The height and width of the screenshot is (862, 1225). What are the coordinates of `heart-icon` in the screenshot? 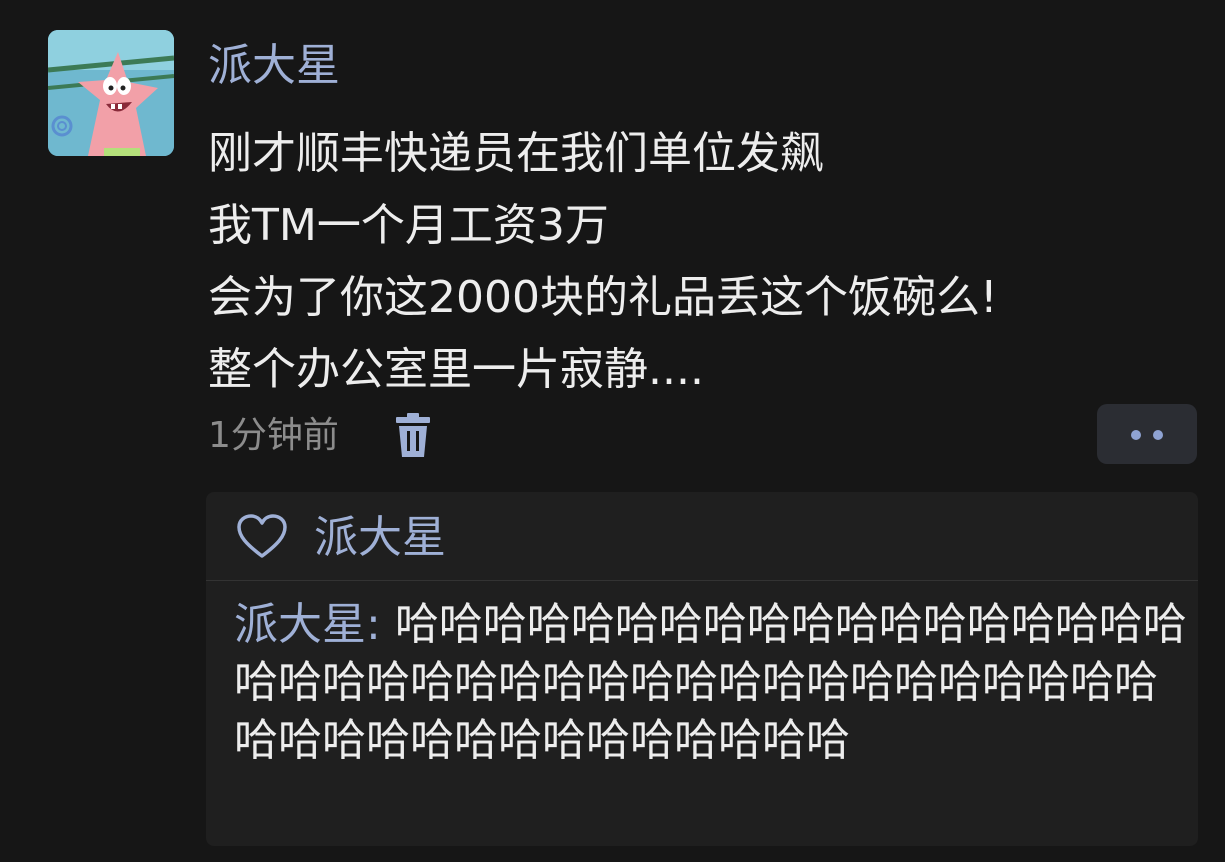 It's located at (262, 536).